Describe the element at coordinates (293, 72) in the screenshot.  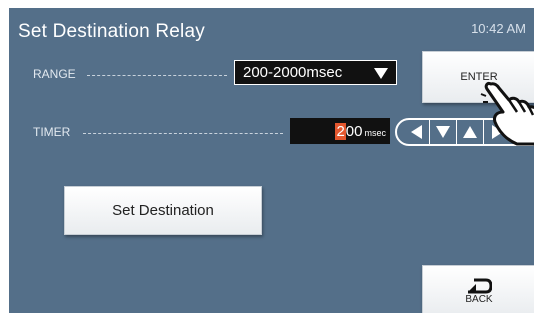
I see `range-value: 200-2000msec` at that location.